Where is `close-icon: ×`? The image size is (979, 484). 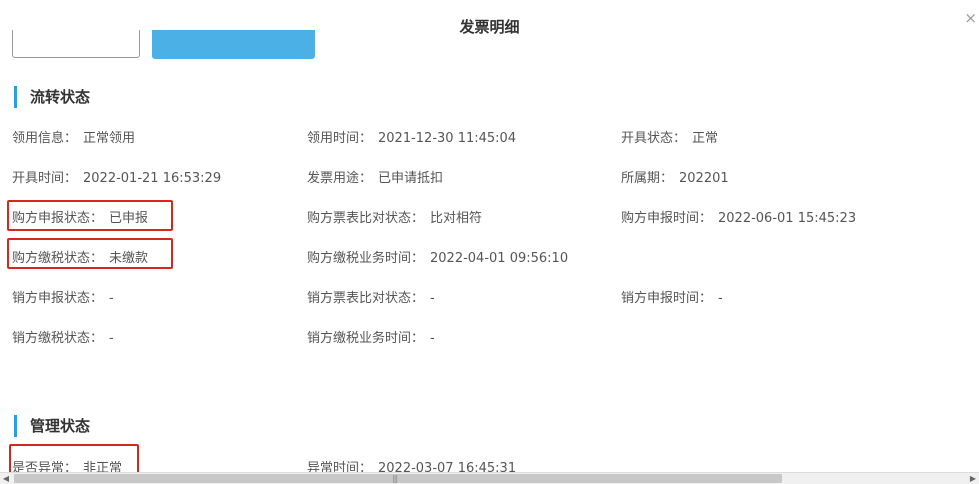
close-icon: × is located at coordinates (970, 18).